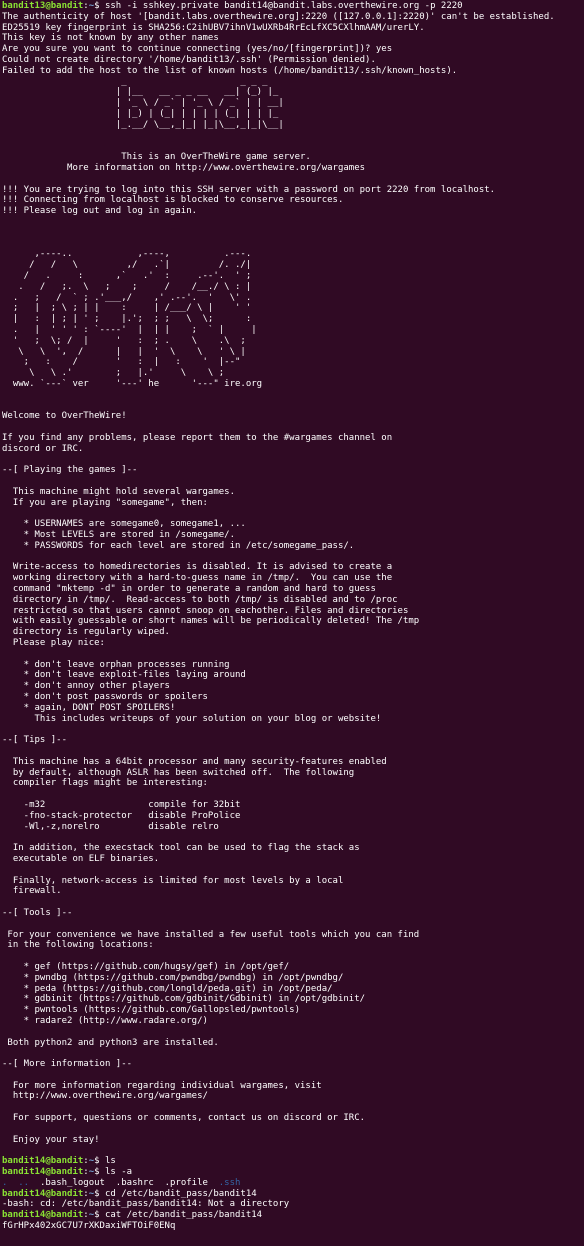  What do you see at coordinates (24, 1182) in the screenshot?
I see `dir-entry-dotdot: ..` at bounding box center [24, 1182].